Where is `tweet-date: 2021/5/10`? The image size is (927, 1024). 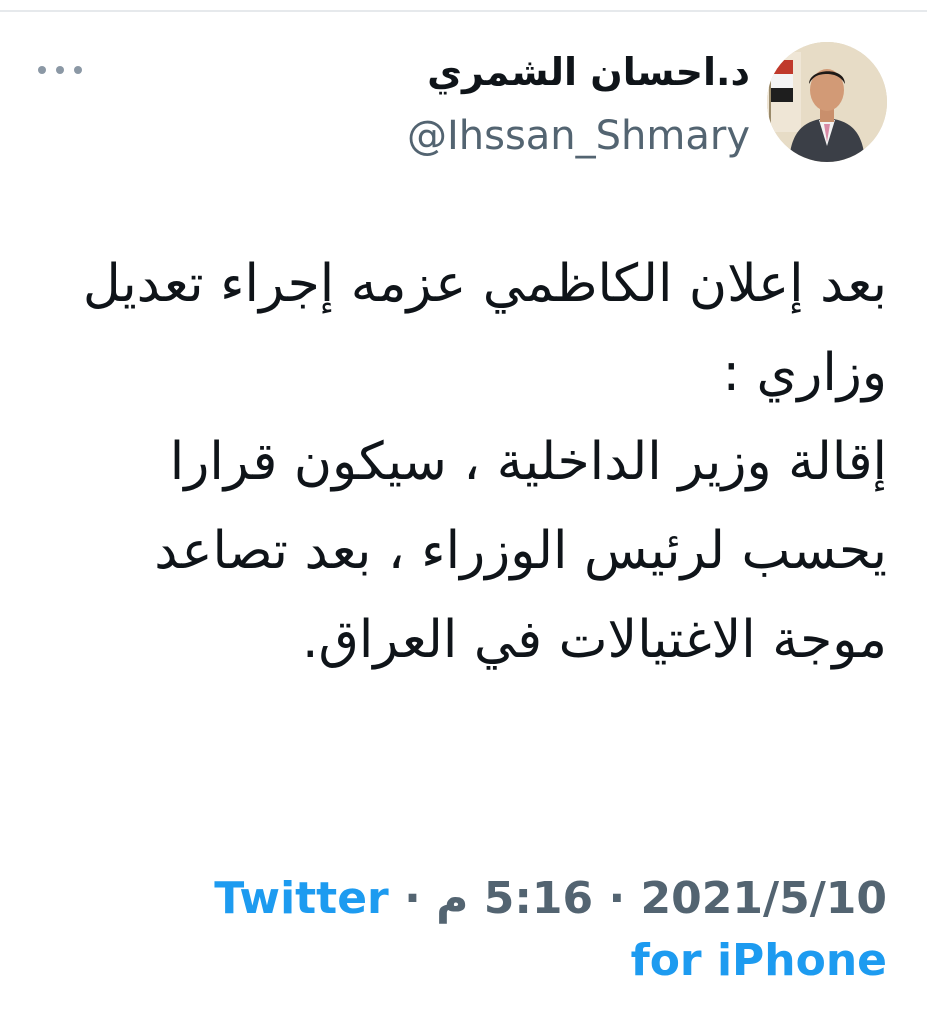
tweet-date: 2021/5/10 is located at coordinates (764, 898).